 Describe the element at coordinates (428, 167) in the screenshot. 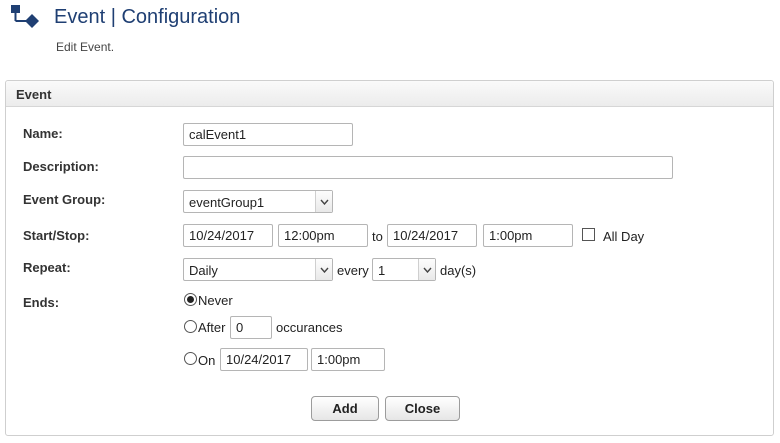

I see `description-input` at that location.